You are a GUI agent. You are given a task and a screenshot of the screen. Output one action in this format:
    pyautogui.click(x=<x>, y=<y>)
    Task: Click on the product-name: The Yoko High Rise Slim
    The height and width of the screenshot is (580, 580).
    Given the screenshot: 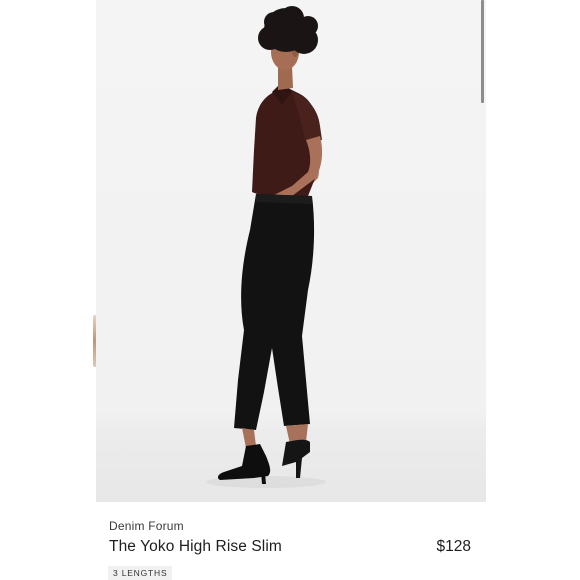 What is the action you would take?
    pyautogui.click(x=195, y=547)
    